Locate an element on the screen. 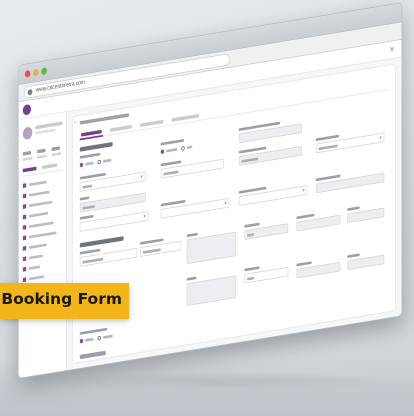  globe-icon is located at coordinates (30, 92).